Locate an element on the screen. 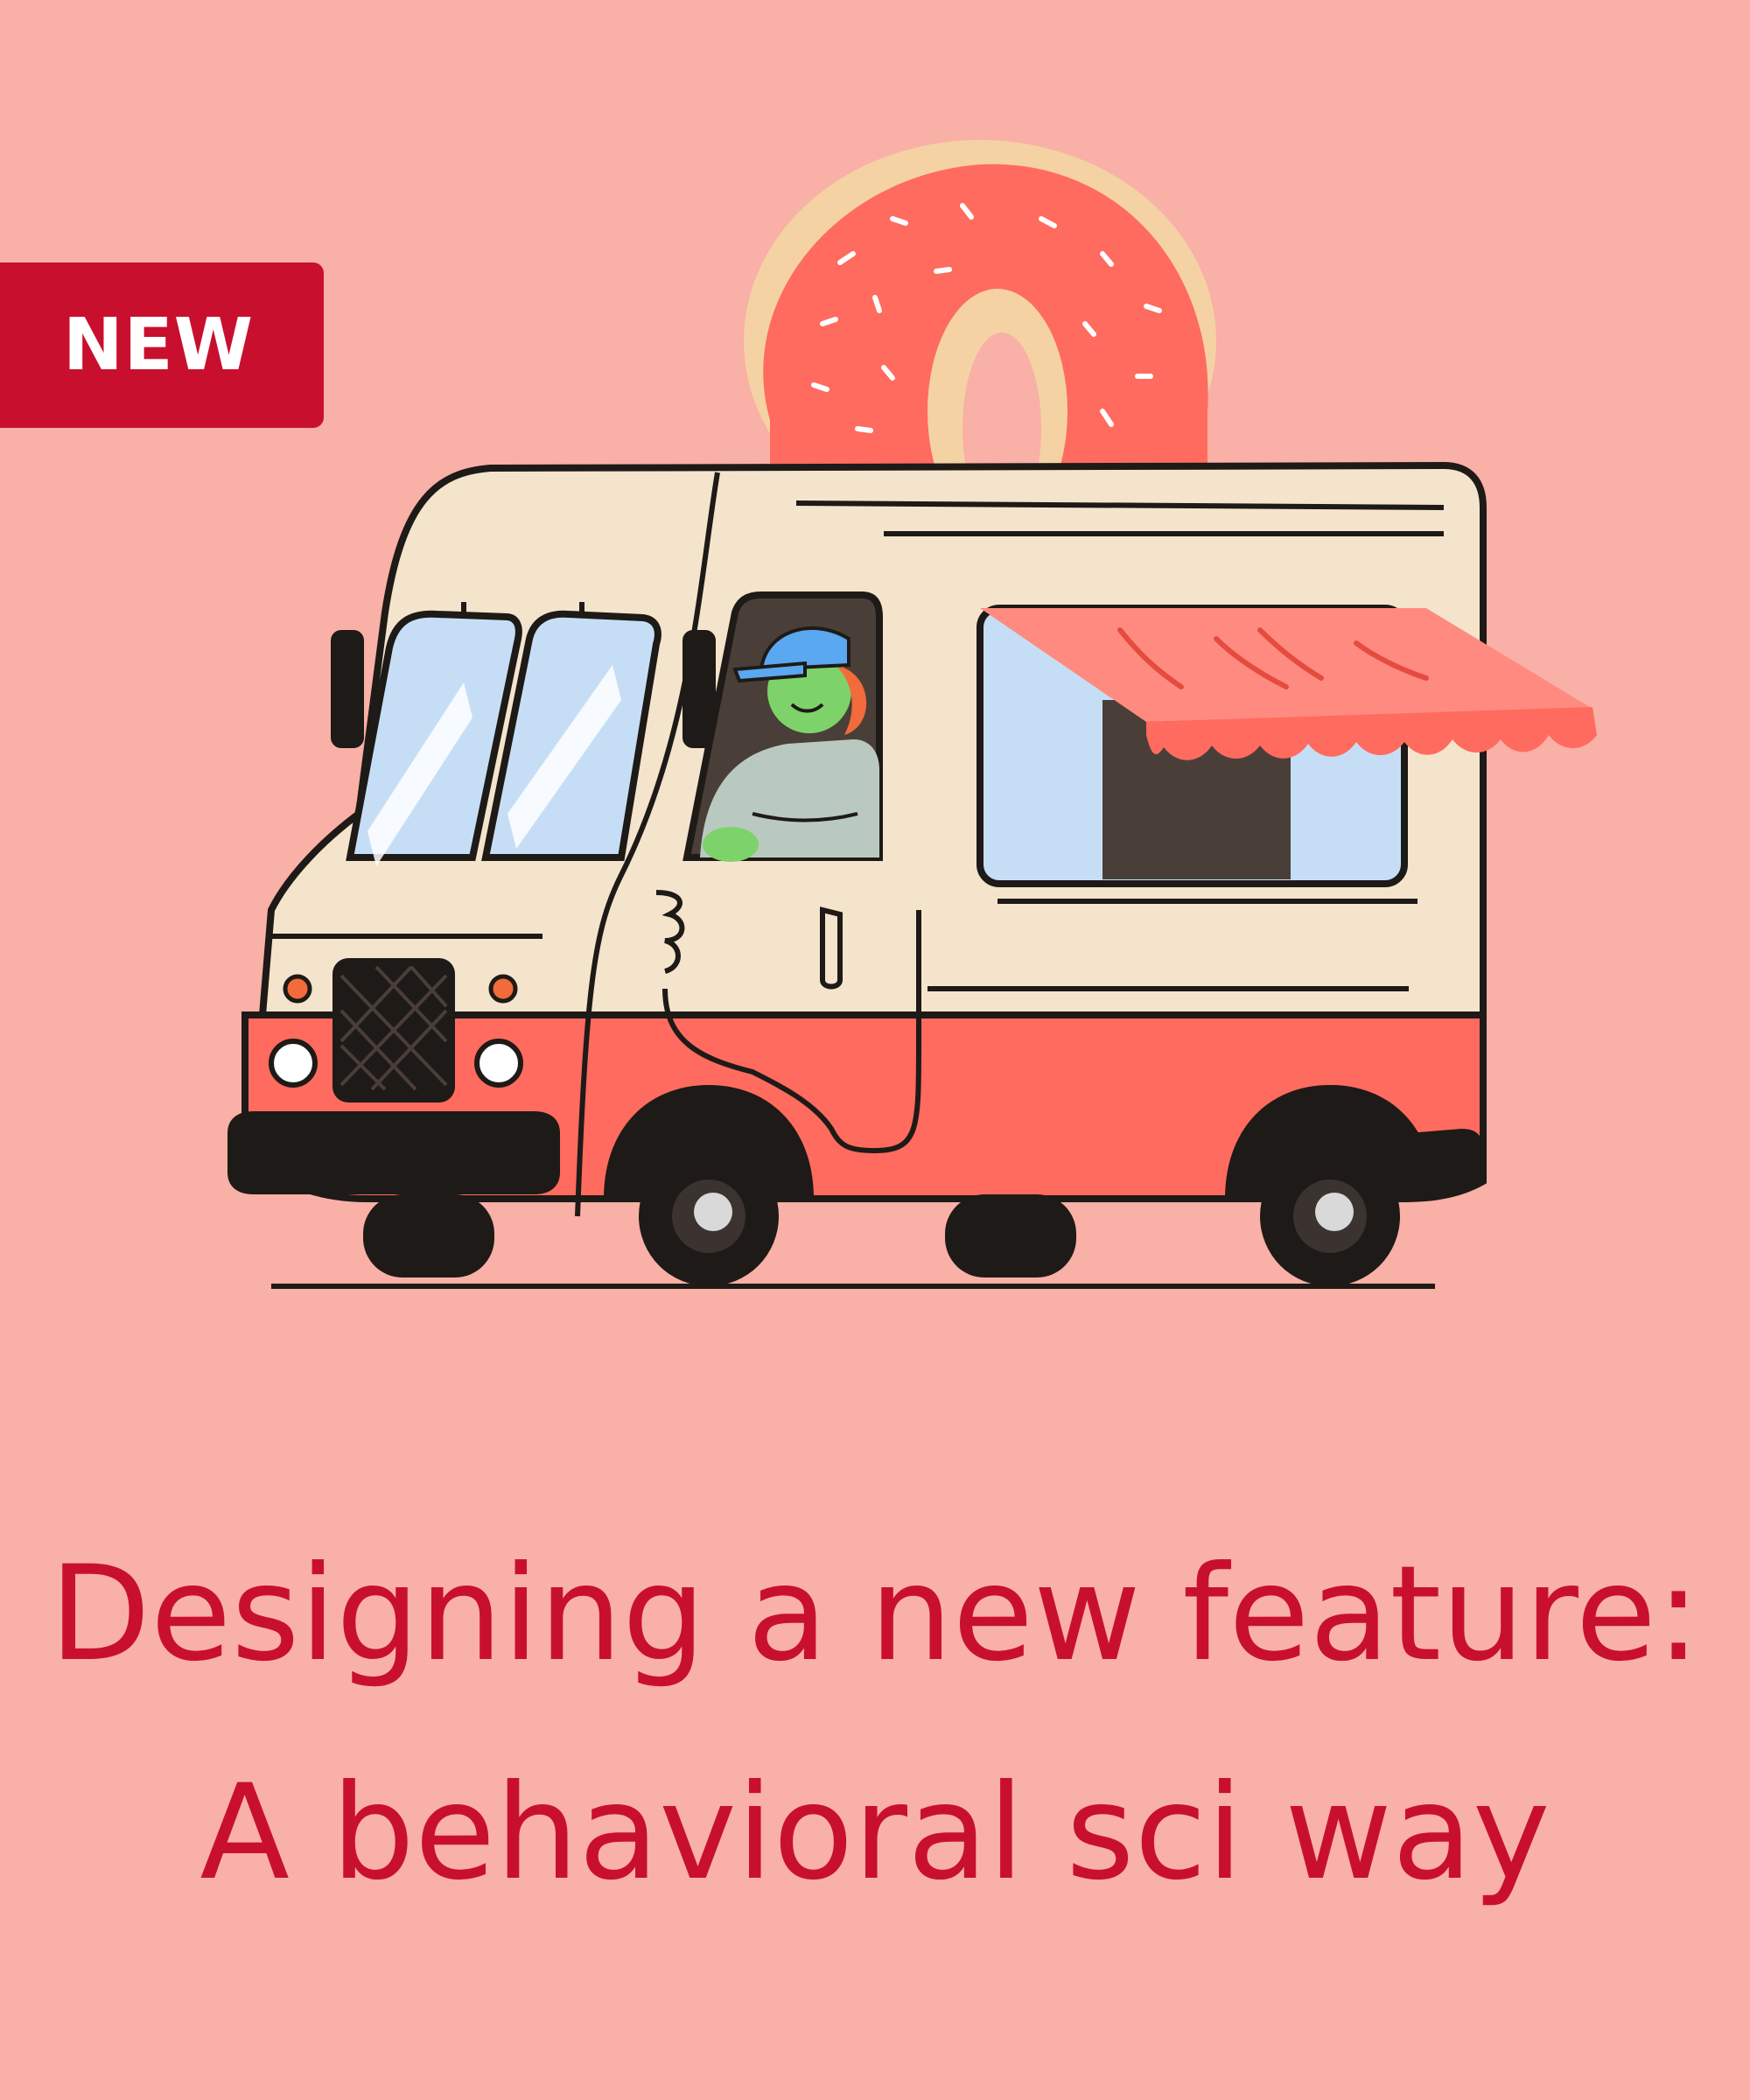  left-headlight is located at coordinates (293, 1063).